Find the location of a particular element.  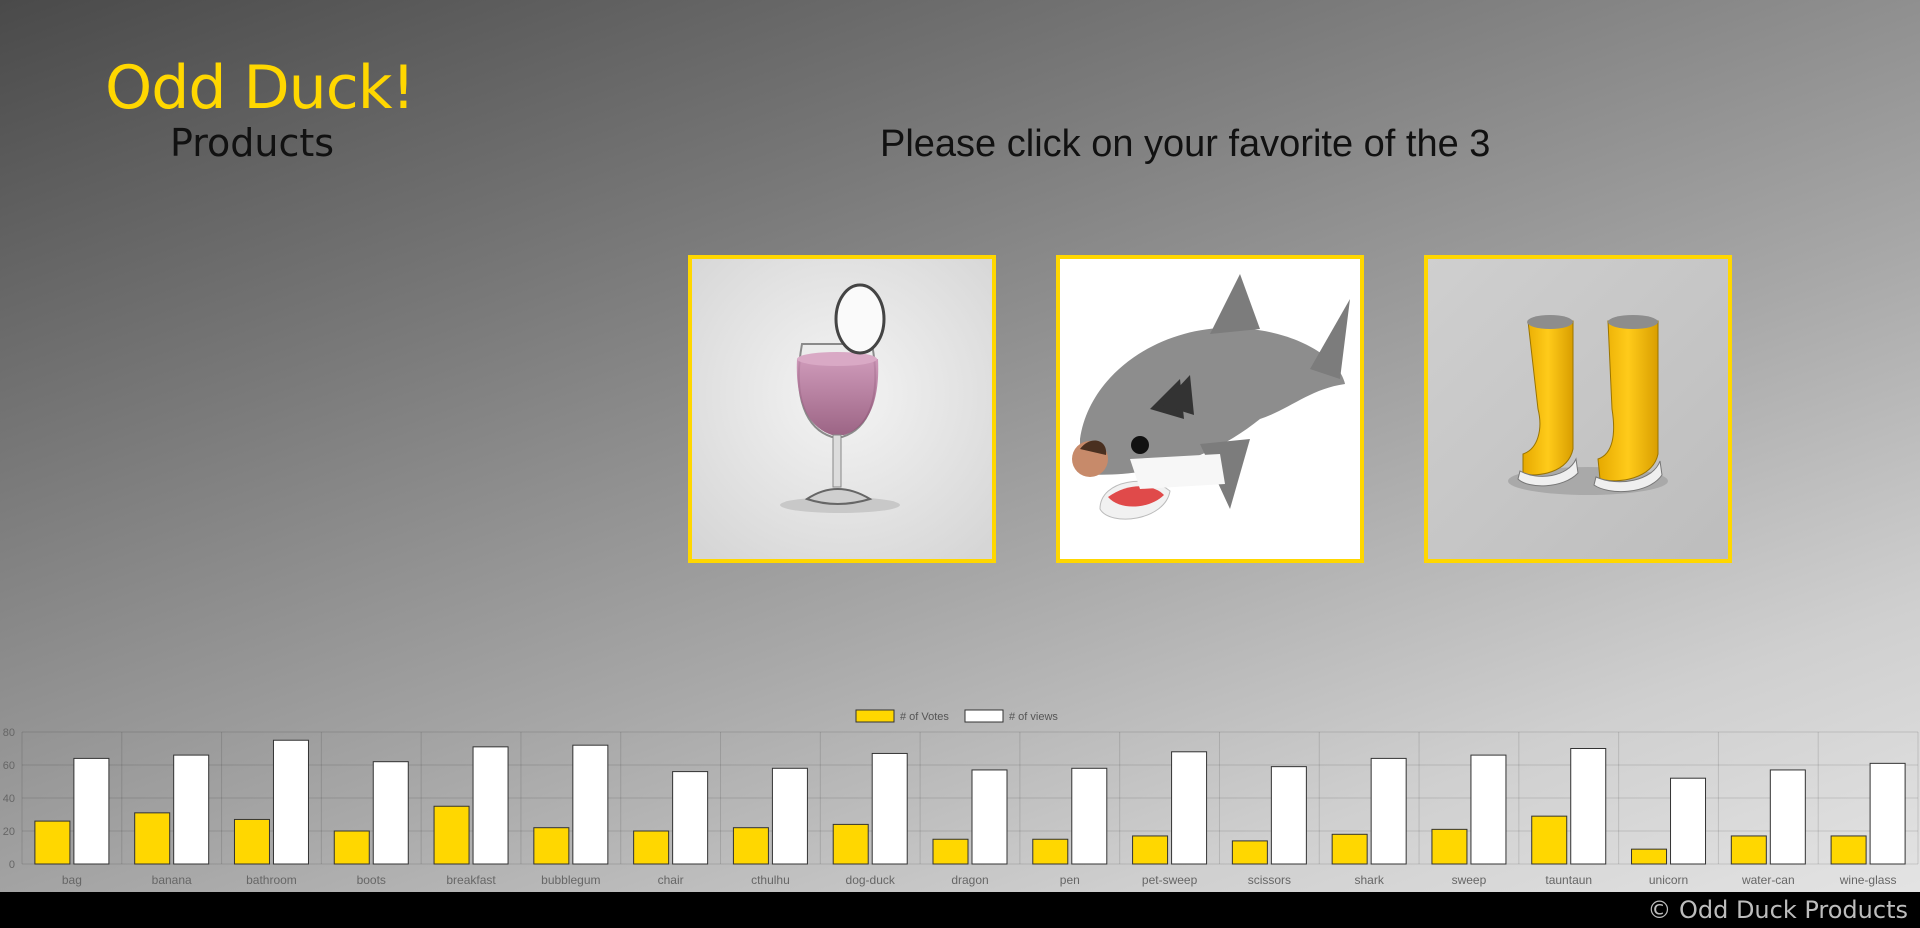

x-tick-label: cthulhu is located at coordinates (770, 880).